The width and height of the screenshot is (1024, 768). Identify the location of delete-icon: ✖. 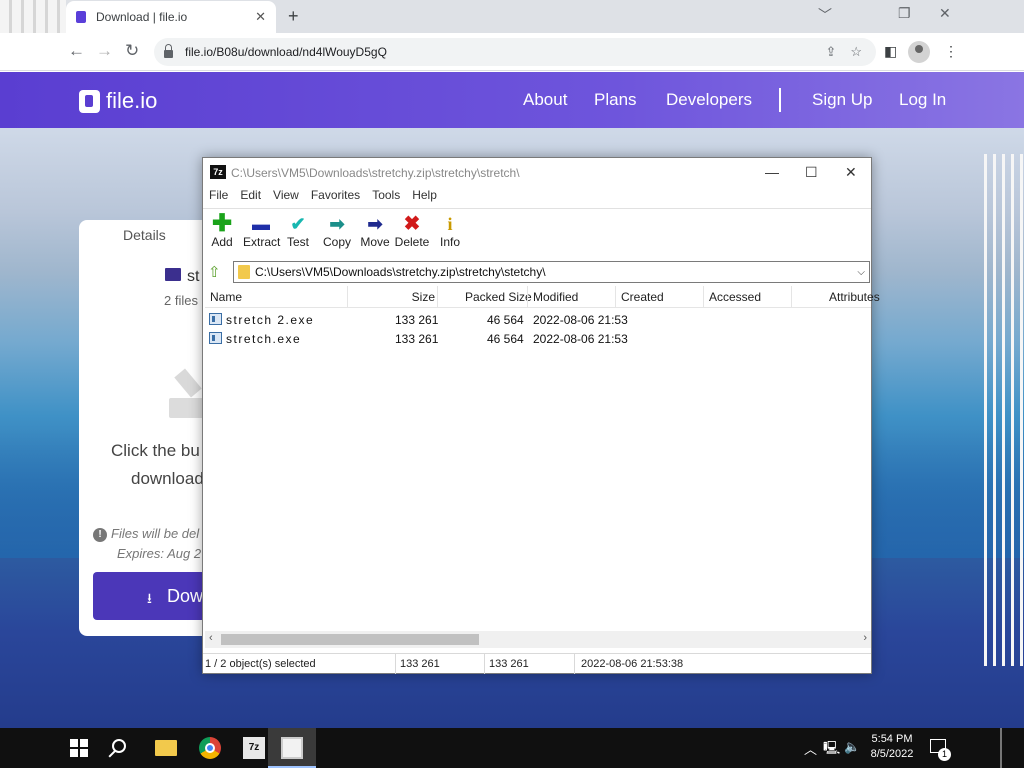
(412, 224).